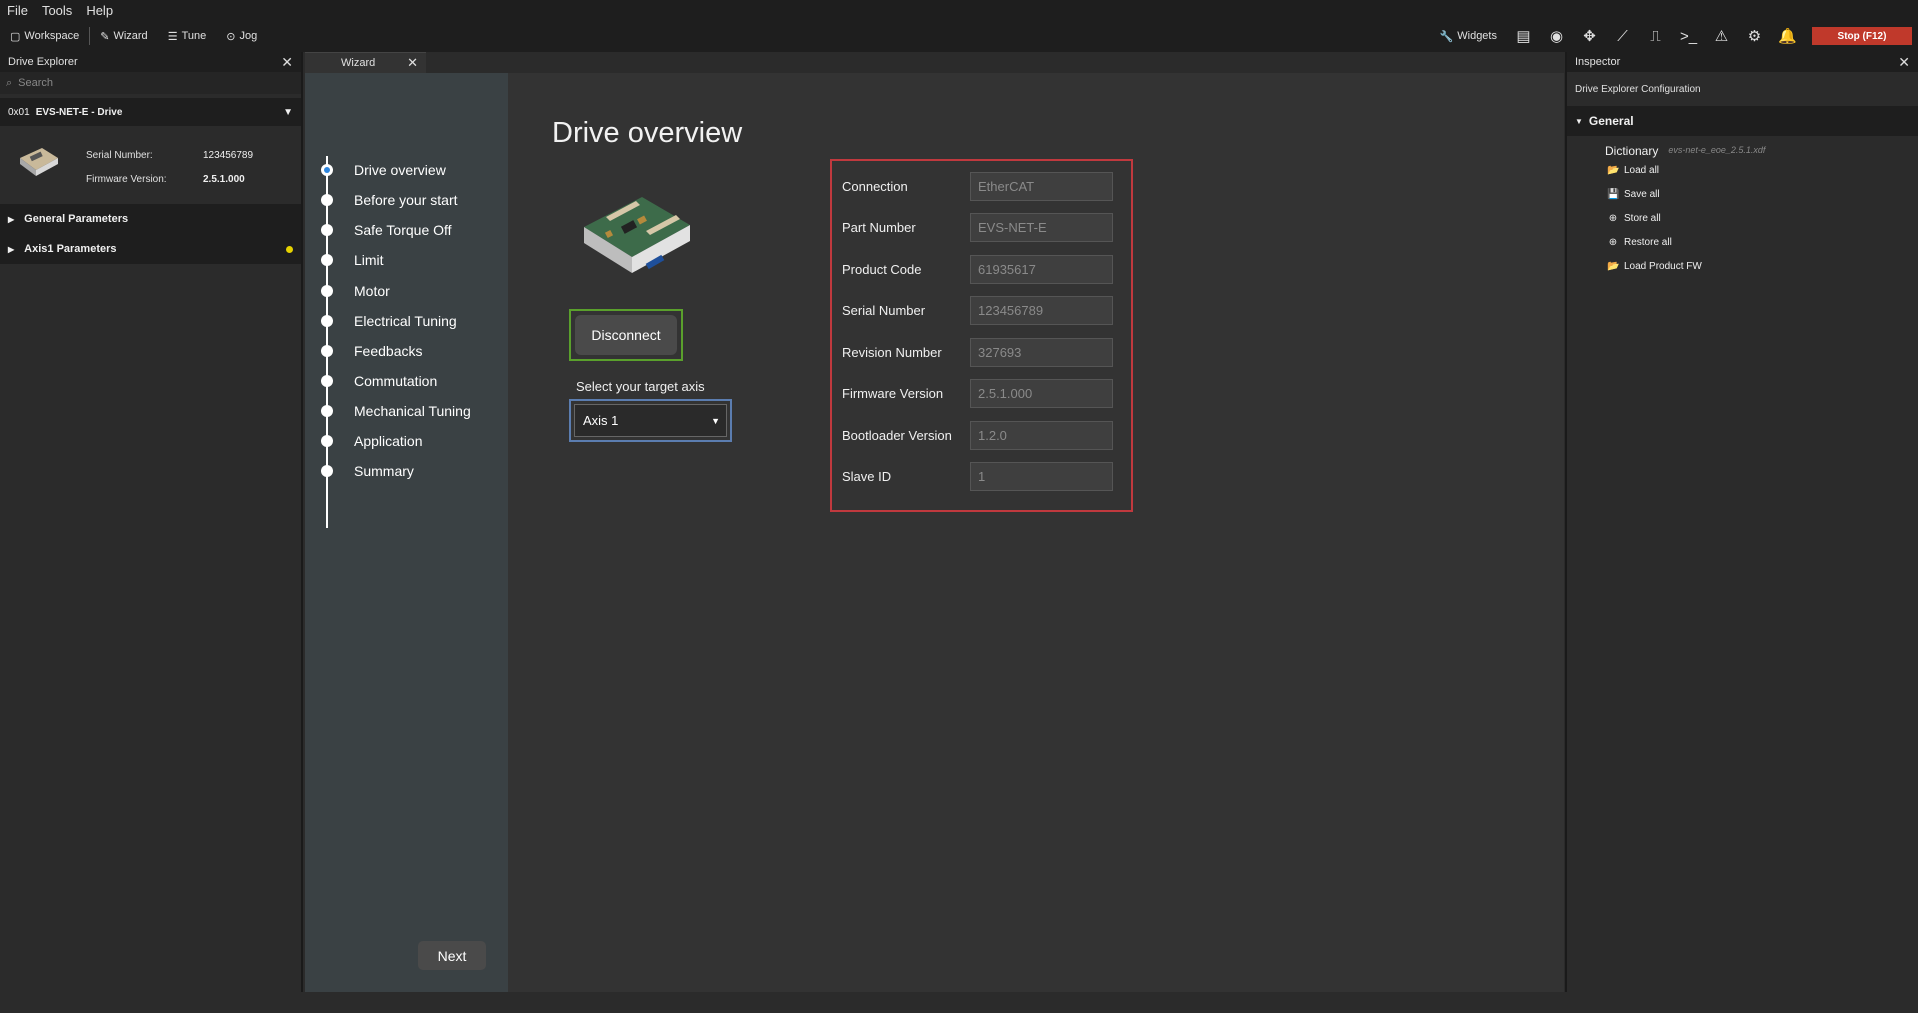 The height and width of the screenshot is (1013, 1918). Describe the element at coordinates (1556, 36) in the screenshot. I see `eye-icon: ◉` at that location.